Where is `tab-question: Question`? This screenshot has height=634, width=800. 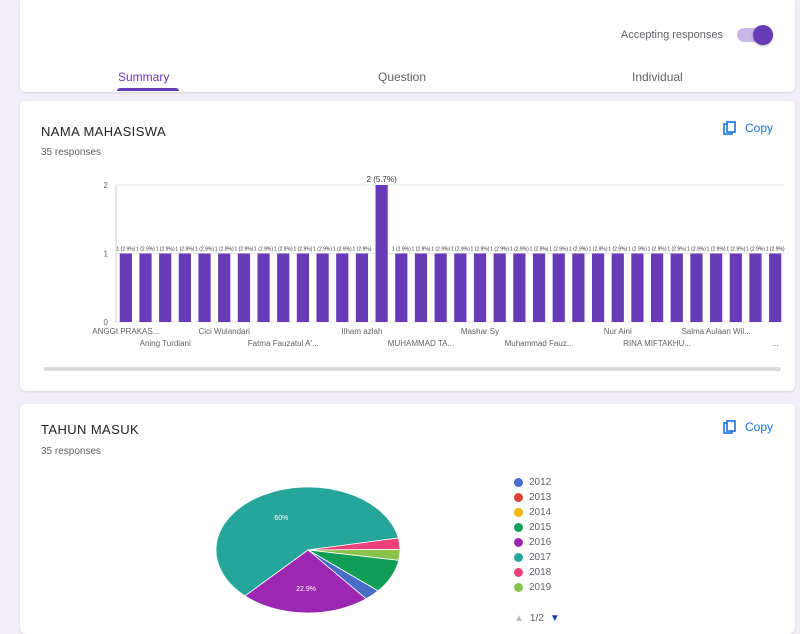
tab-question: Question is located at coordinates (402, 77).